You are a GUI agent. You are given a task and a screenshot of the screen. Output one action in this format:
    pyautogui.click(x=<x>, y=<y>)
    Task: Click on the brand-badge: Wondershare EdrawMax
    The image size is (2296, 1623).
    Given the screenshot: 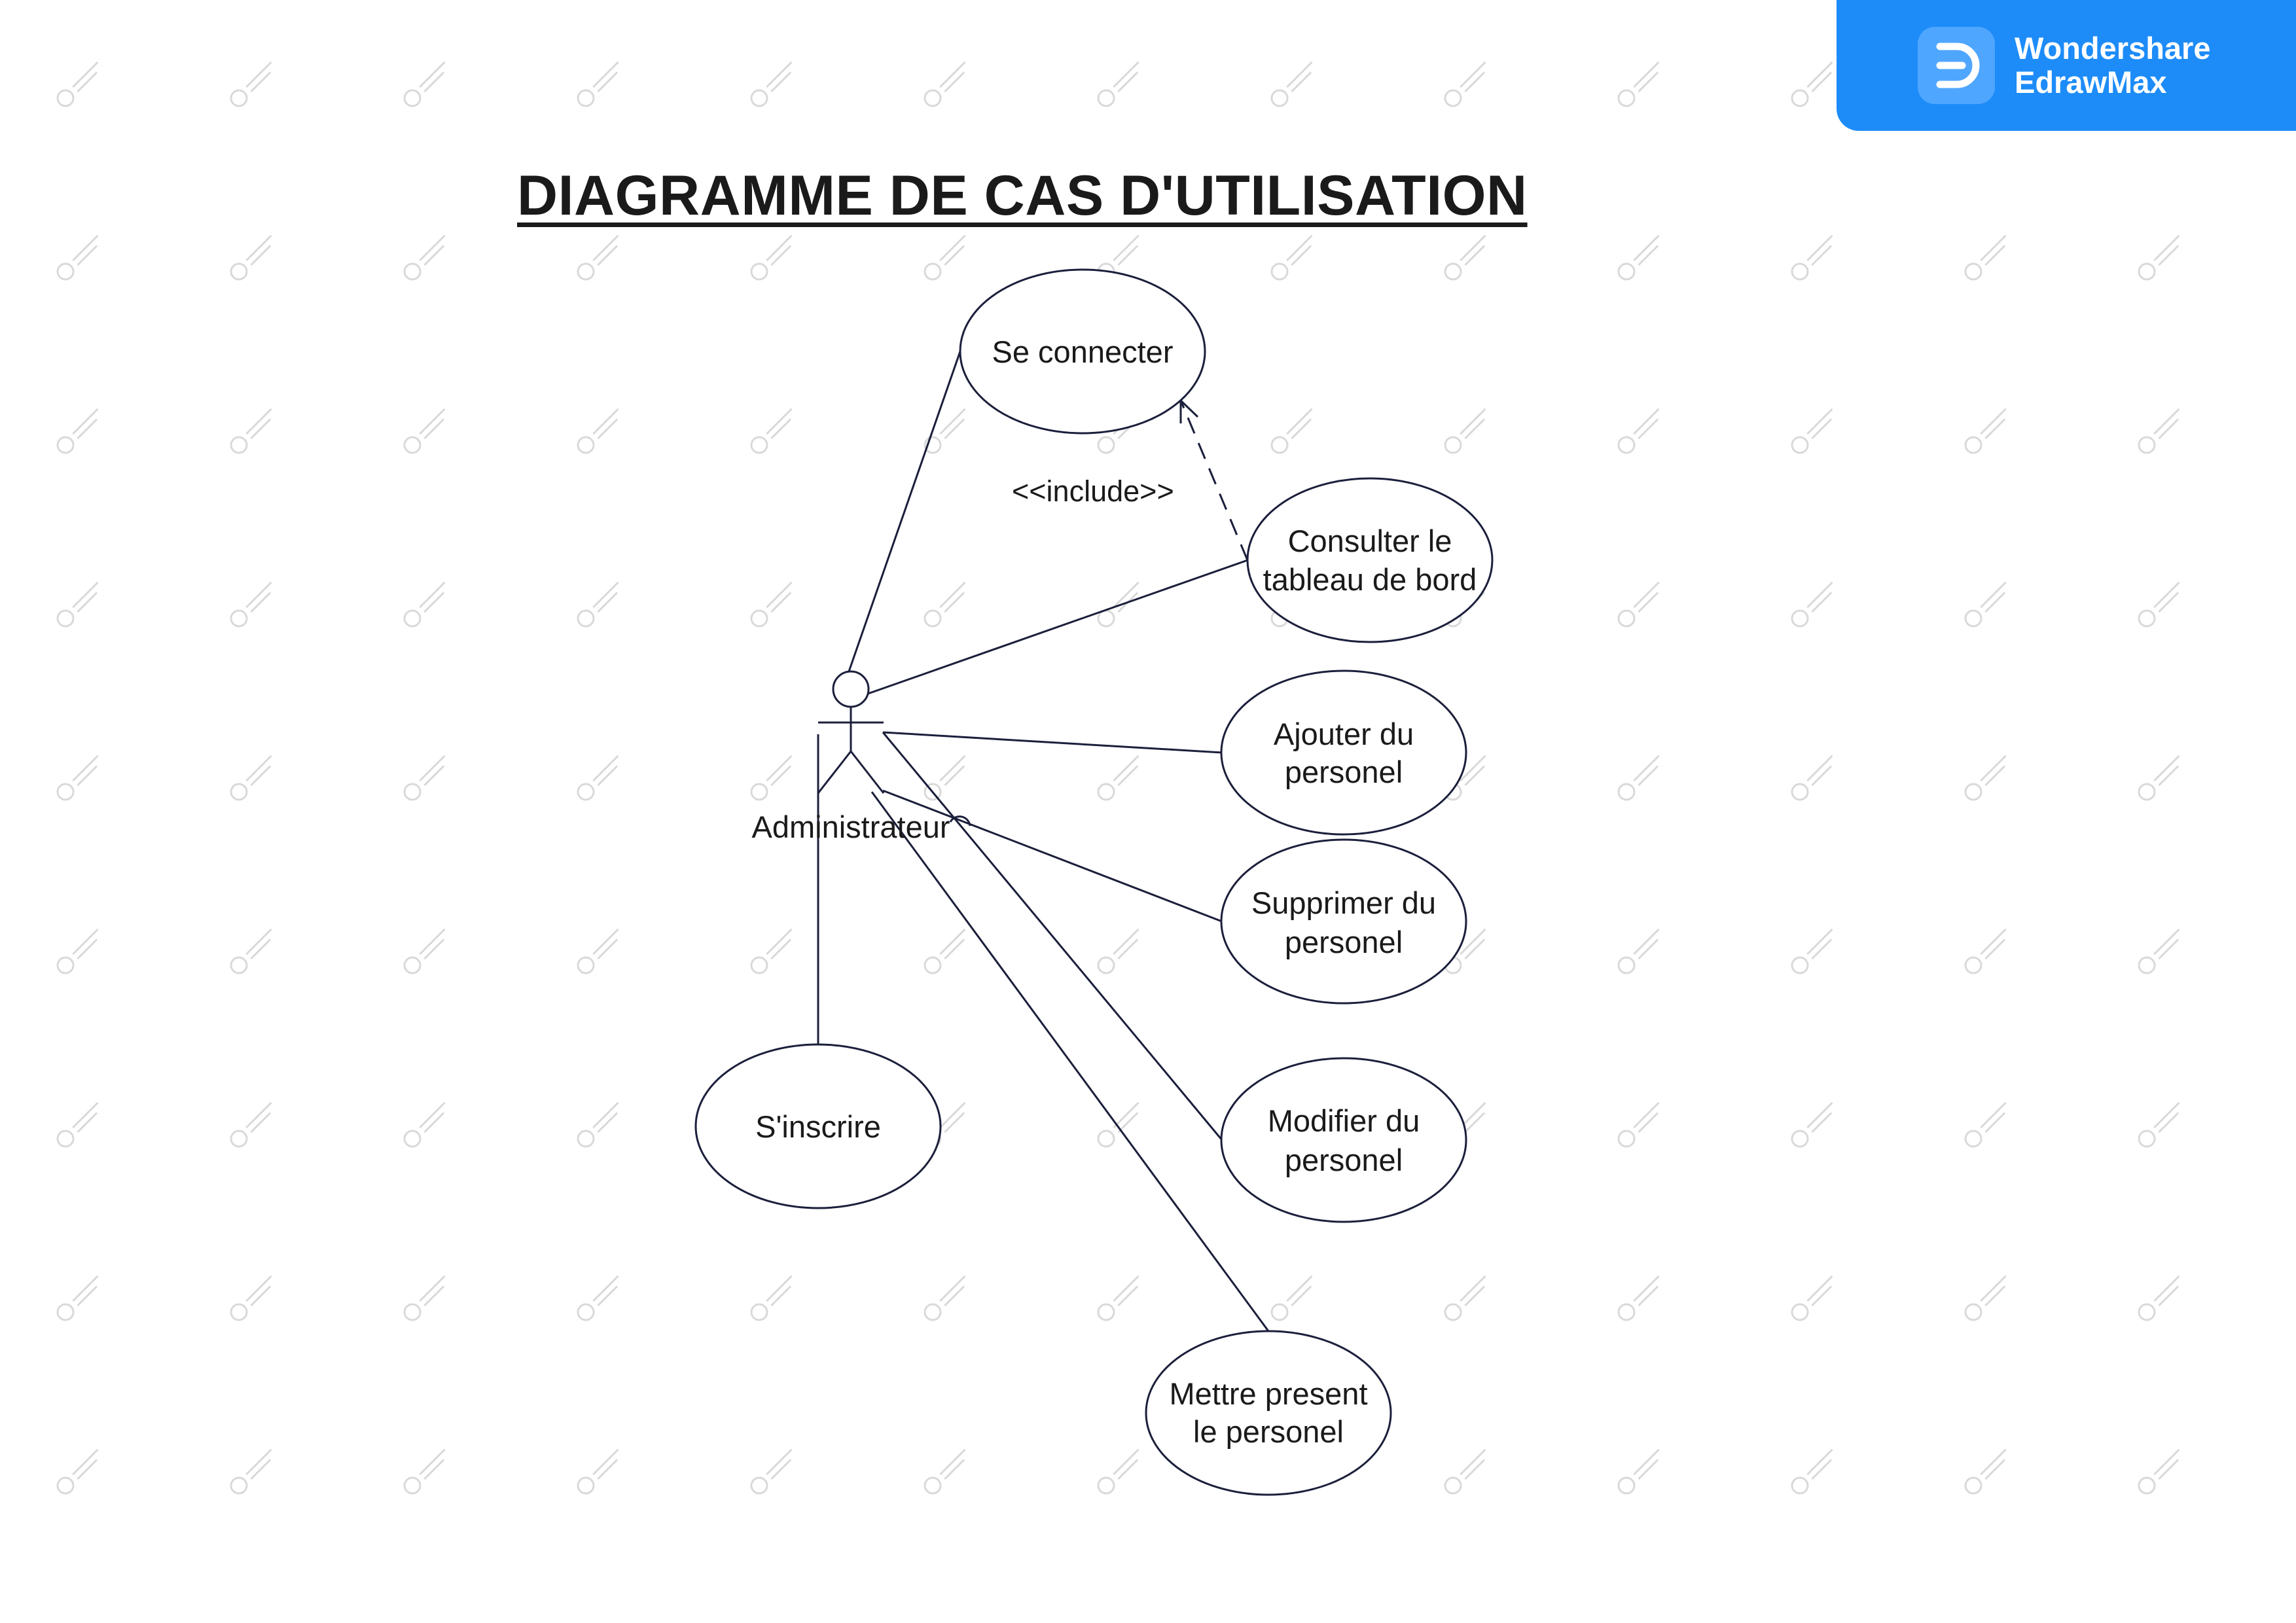 What is the action you would take?
    pyautogui.click(x=2066, y=65)
    